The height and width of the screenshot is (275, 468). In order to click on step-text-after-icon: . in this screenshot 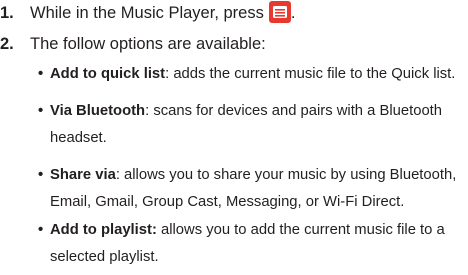, I will do `click(293, 13)`.